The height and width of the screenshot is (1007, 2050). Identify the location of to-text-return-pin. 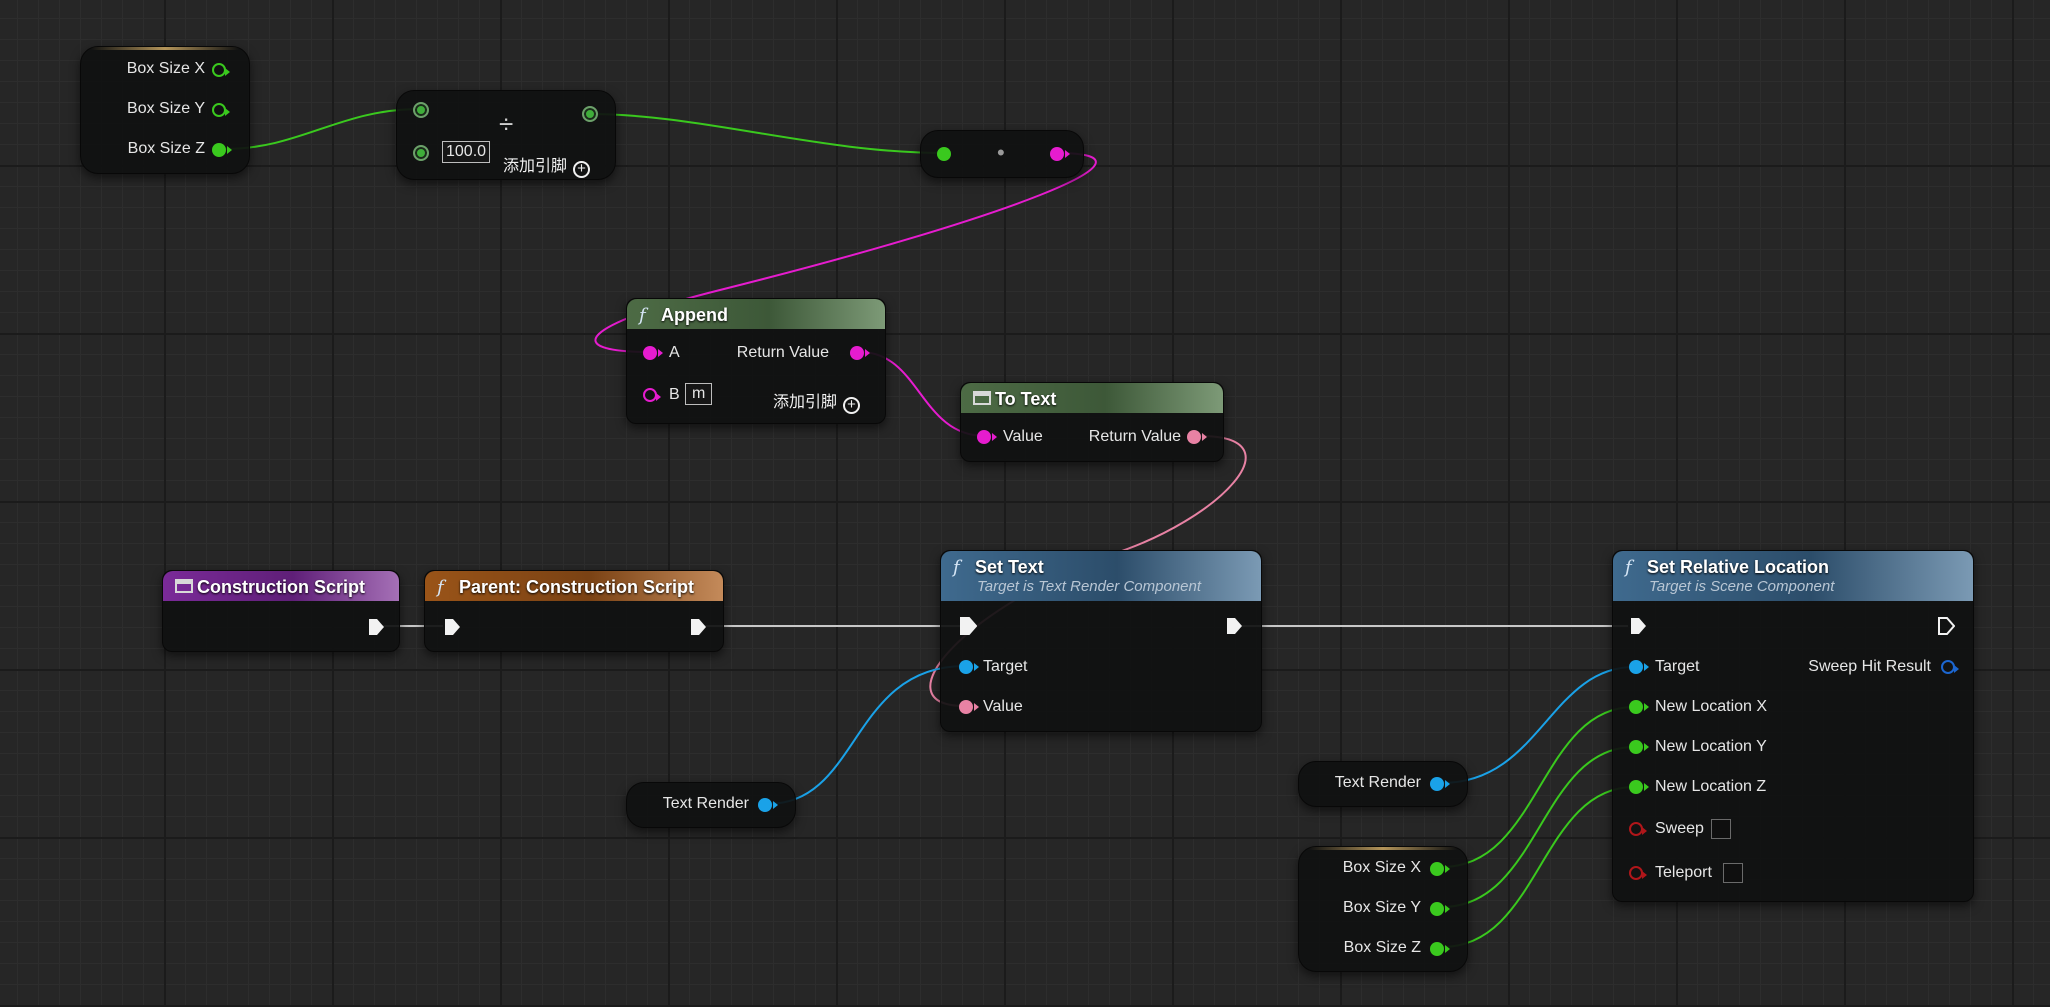
(1197, 437).